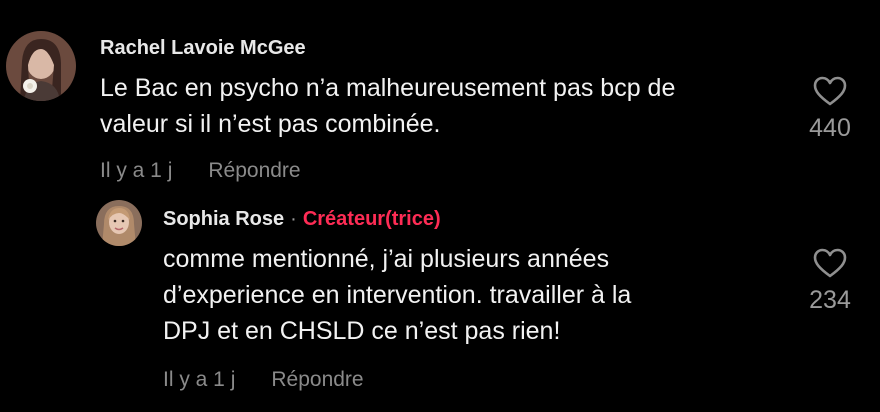 The height and width of the screenshot is (412, 880). I want to click on reply-meta: Il y a 1 j Répondre, so click(263, 380).